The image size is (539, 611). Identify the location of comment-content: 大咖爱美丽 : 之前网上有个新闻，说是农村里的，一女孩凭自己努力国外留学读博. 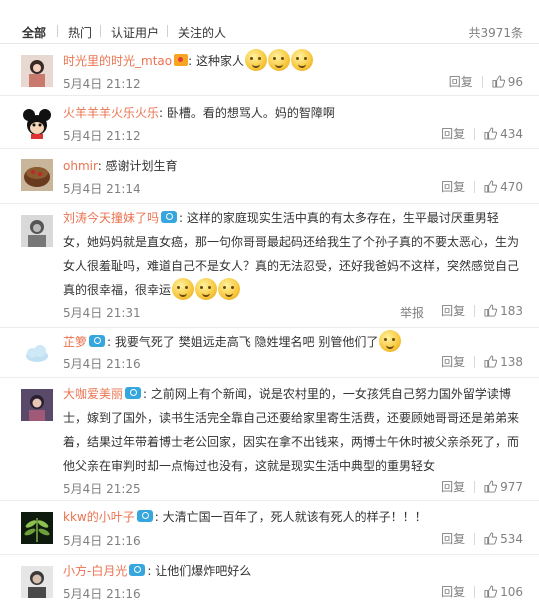
(293, 394).